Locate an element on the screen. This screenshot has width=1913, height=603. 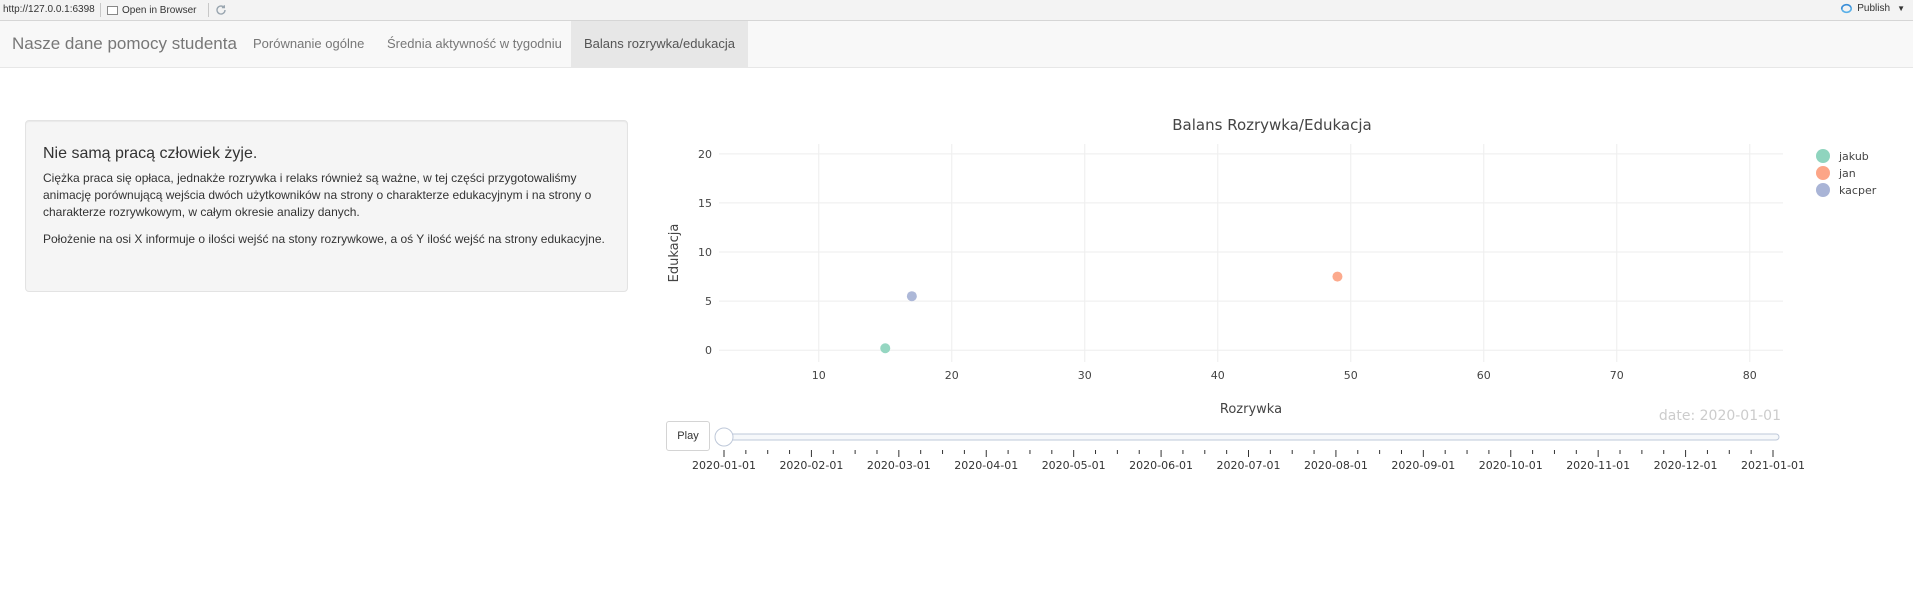
legend-marker-jakub is located at coordinates (1823, 156).